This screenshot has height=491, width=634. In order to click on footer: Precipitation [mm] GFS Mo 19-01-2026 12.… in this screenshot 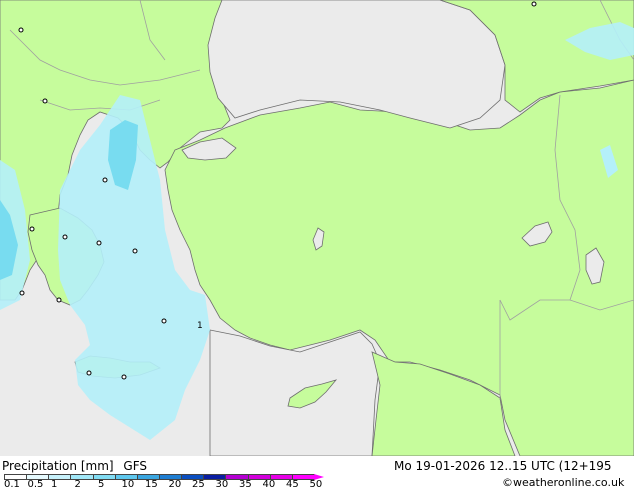, I will do `click(317, 473)`.